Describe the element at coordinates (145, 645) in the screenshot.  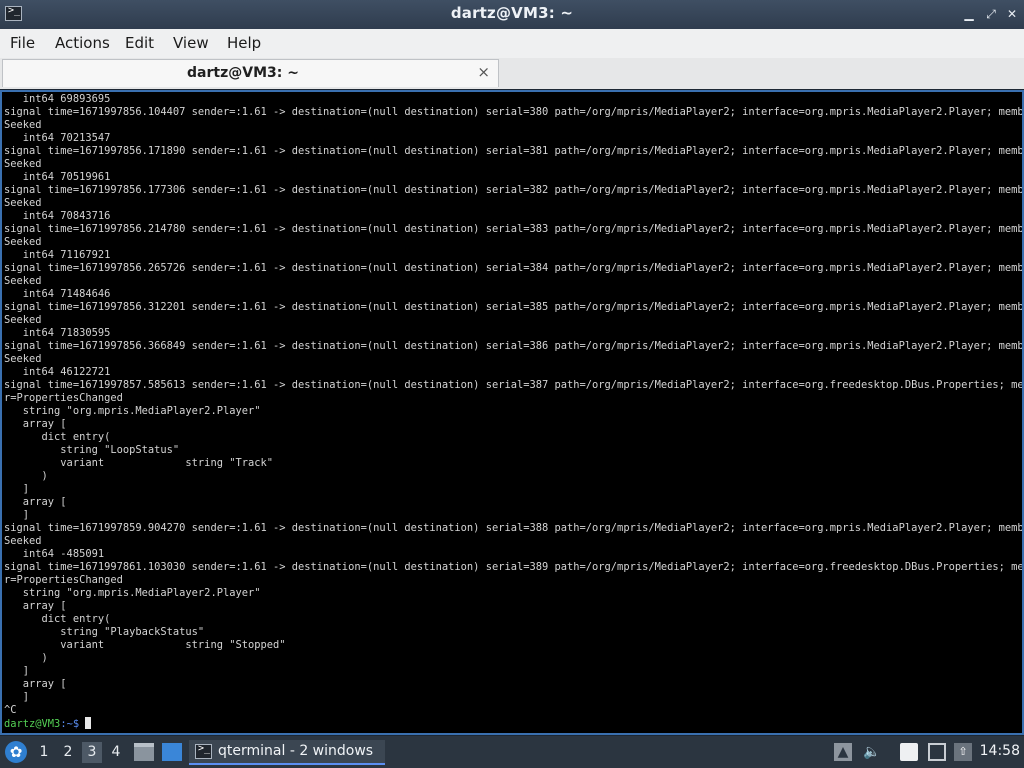
I see `terminal-line: variant string "Stopped"` at that location.